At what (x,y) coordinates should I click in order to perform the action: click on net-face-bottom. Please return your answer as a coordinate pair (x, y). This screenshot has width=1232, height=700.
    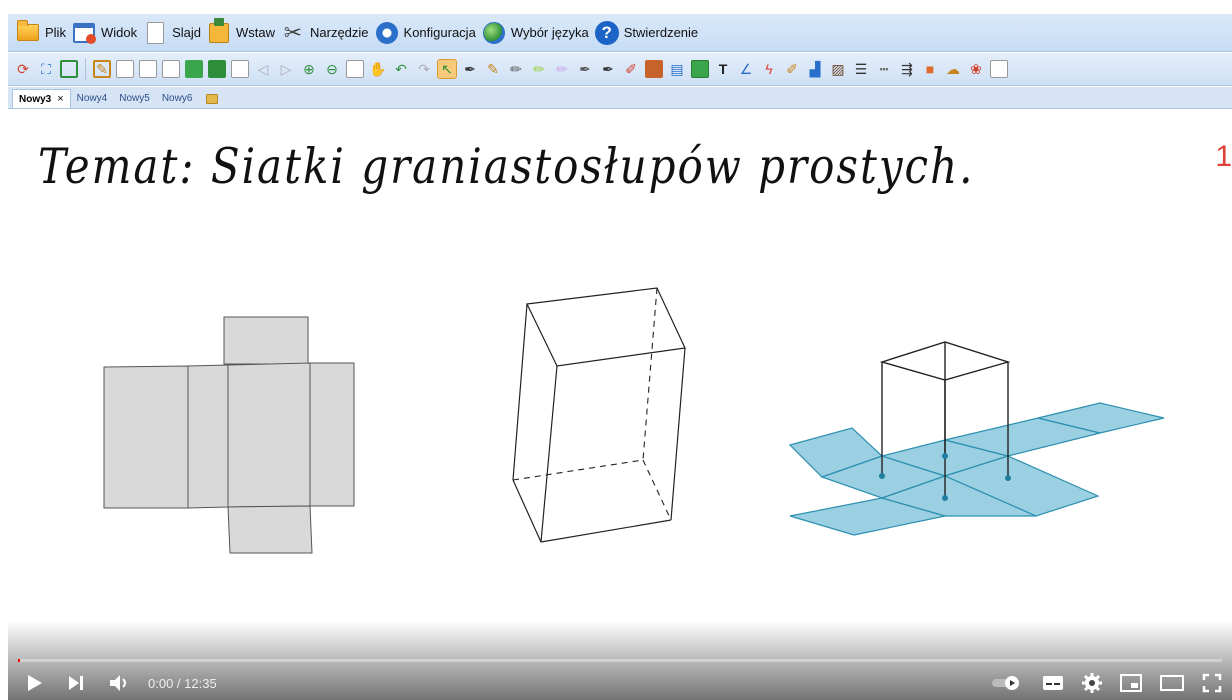
    Looking at the image, I should click on (270, 529).